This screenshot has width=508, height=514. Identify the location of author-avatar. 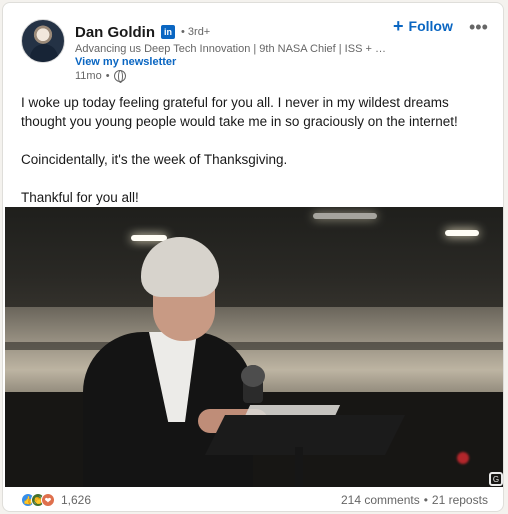
(43, 41).